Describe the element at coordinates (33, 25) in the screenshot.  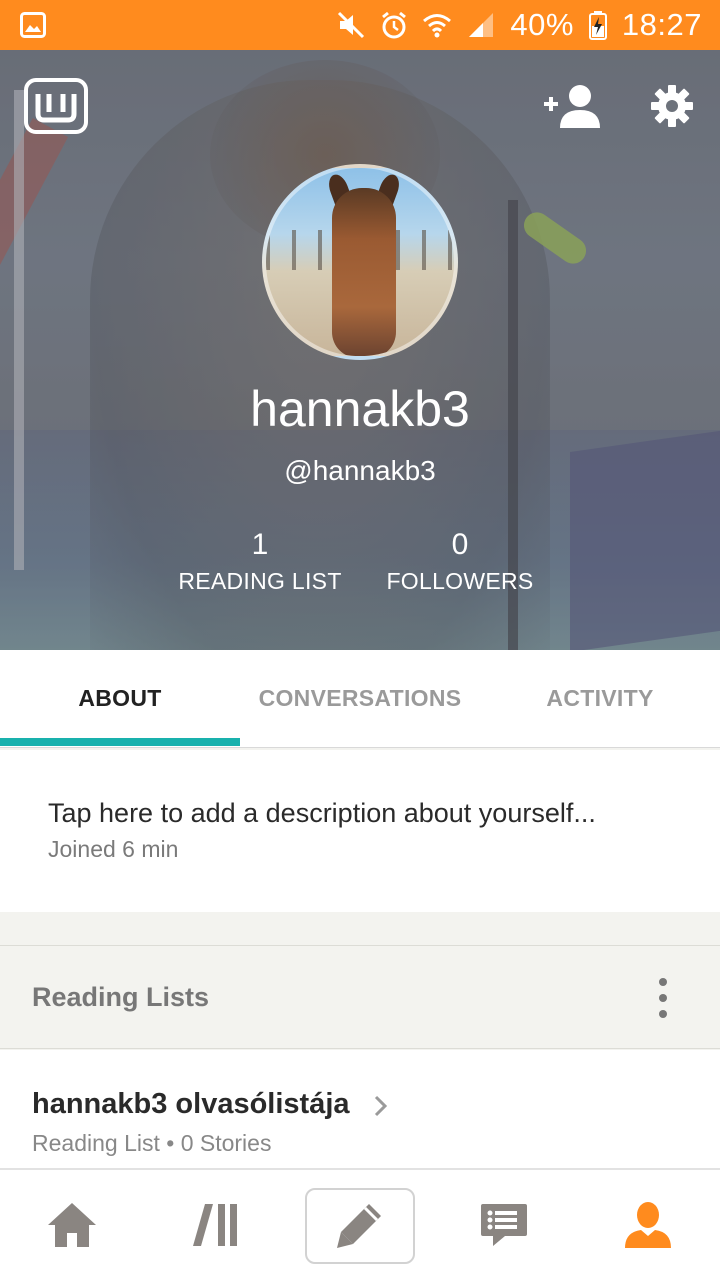
I see `gallery-notification-icon` at that location.